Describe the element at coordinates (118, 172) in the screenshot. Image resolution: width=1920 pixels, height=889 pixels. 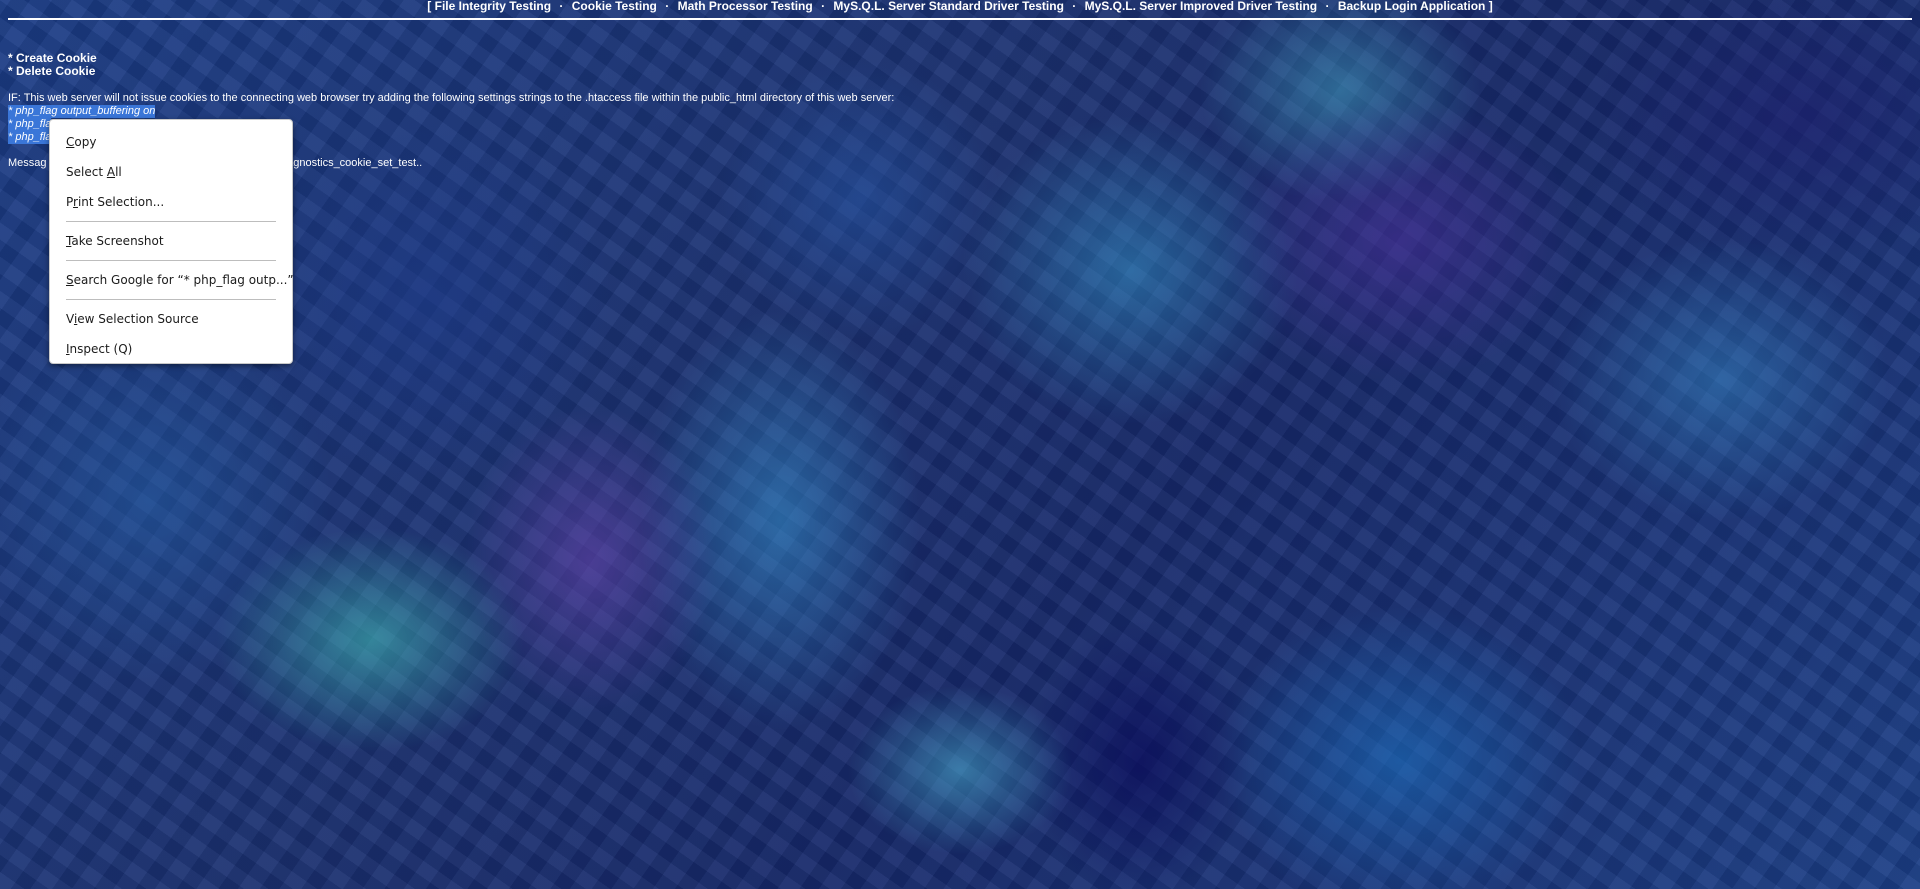
I see `menu-label: ll` at that location.